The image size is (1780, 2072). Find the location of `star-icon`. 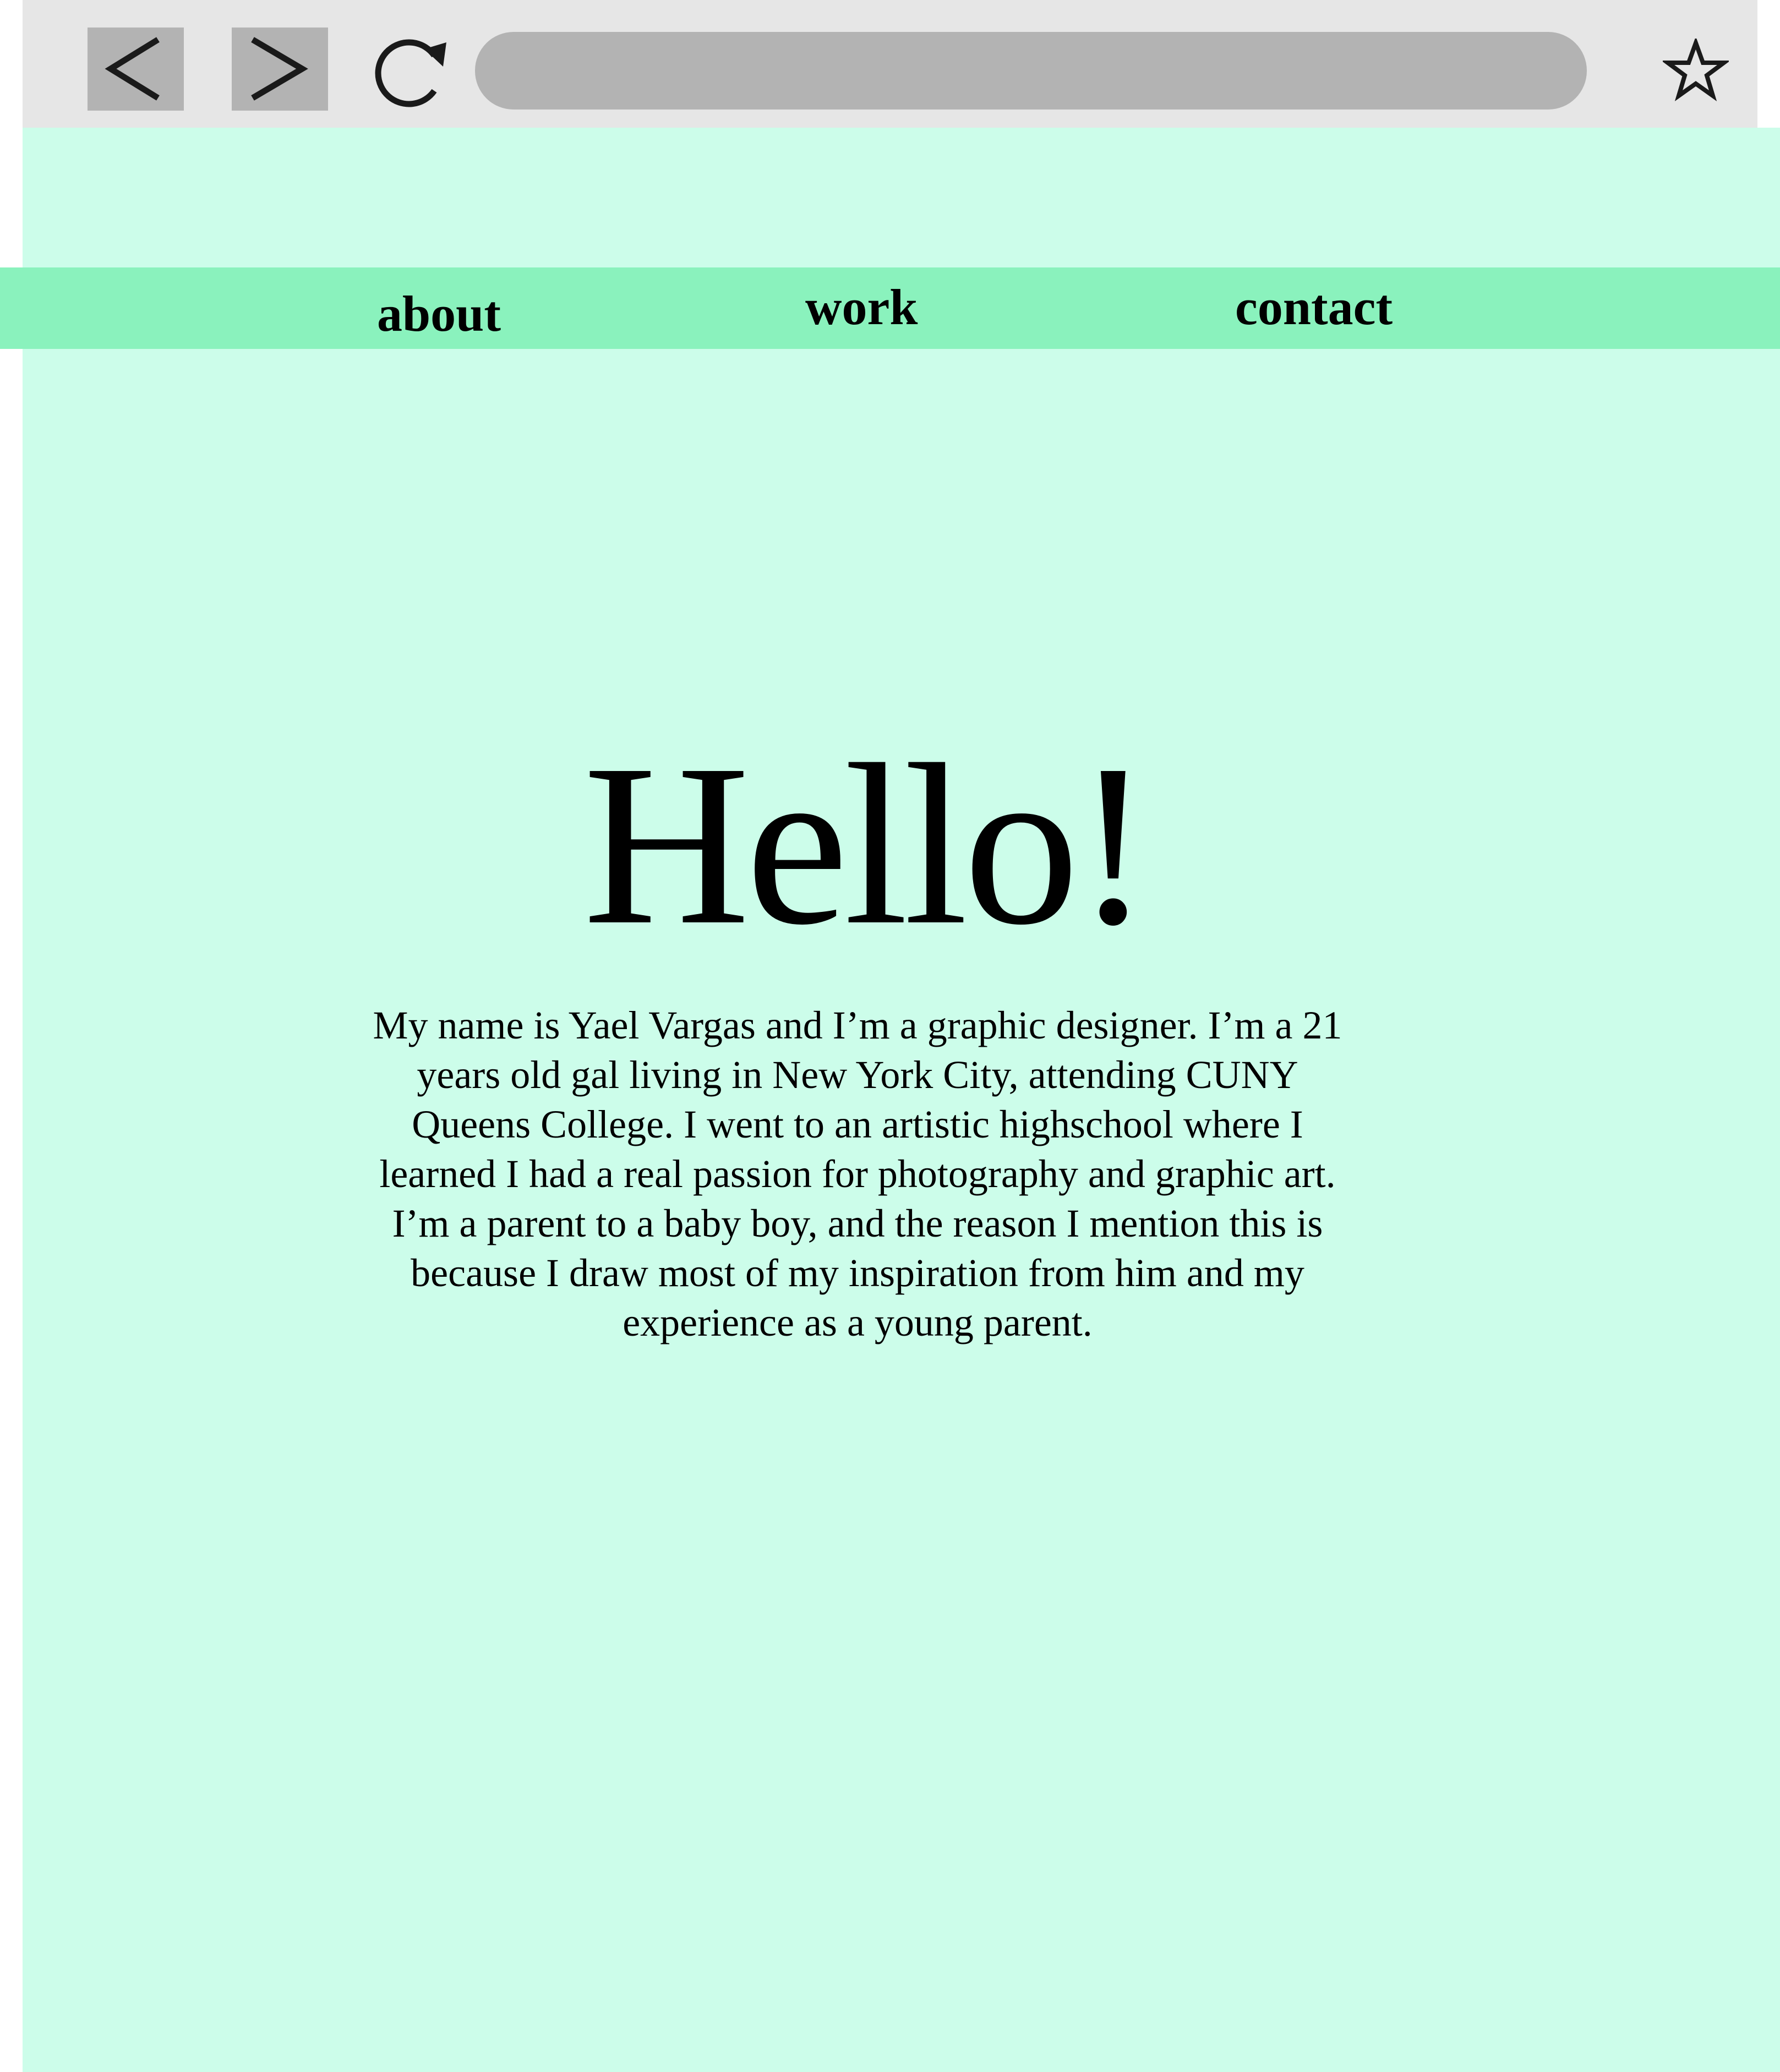

star-icon is located at coordinates (1696, 68).